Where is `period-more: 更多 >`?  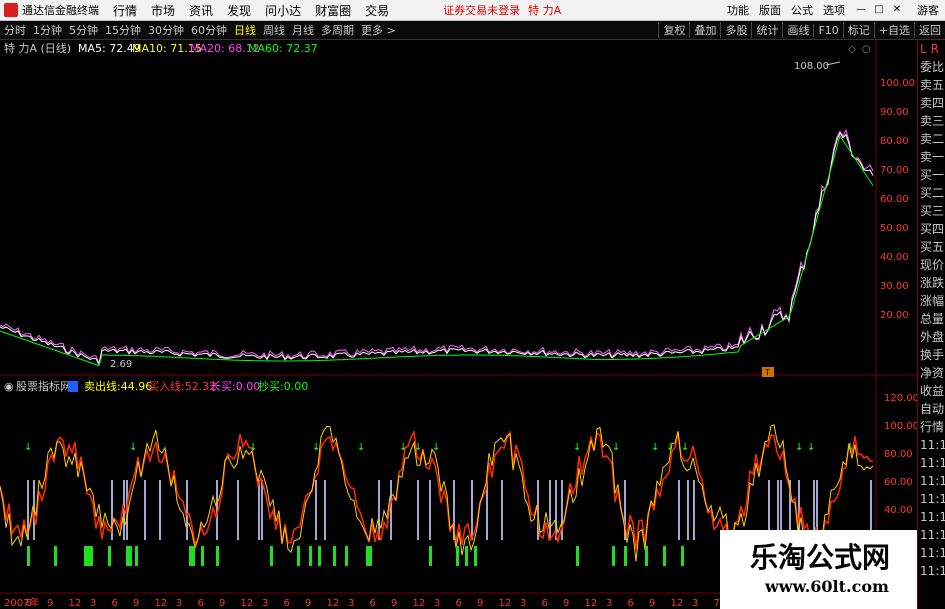
period-more: 更多 > is located at coordinates (378, 30).